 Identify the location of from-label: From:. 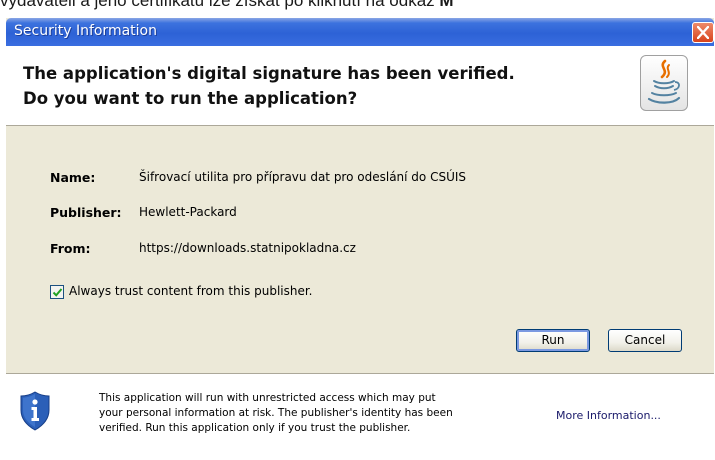
(70, 248).